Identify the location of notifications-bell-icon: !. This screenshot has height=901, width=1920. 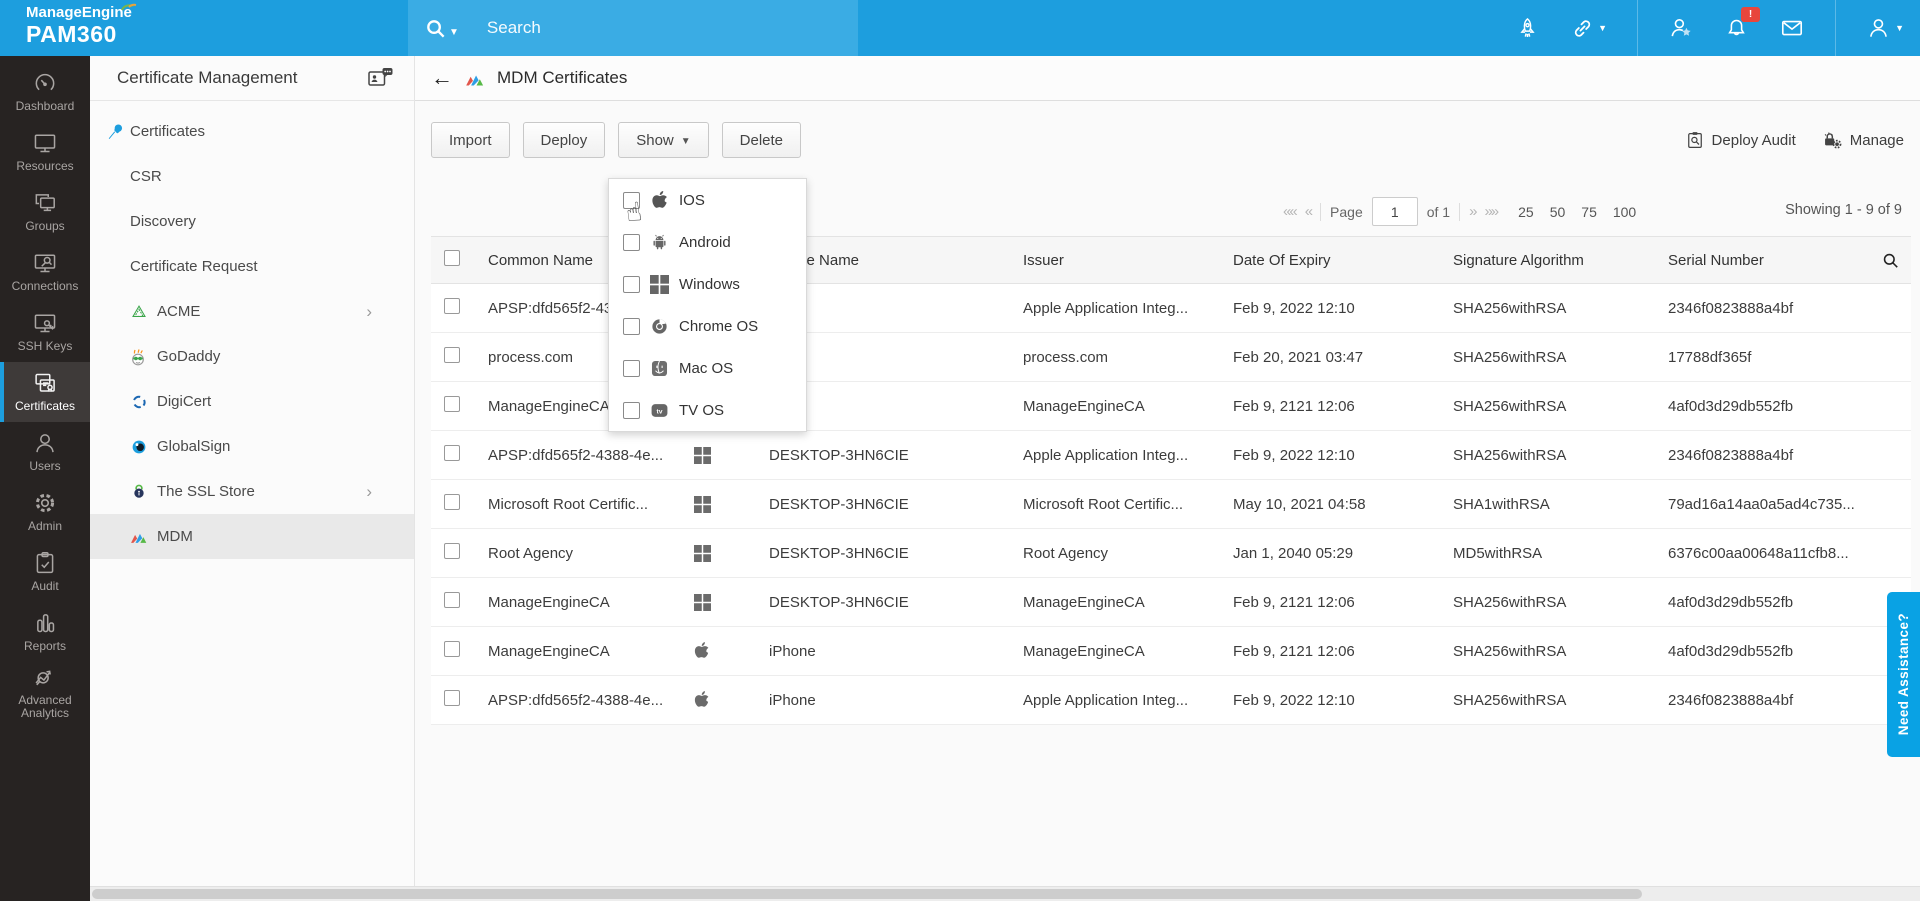
(1742, 23).